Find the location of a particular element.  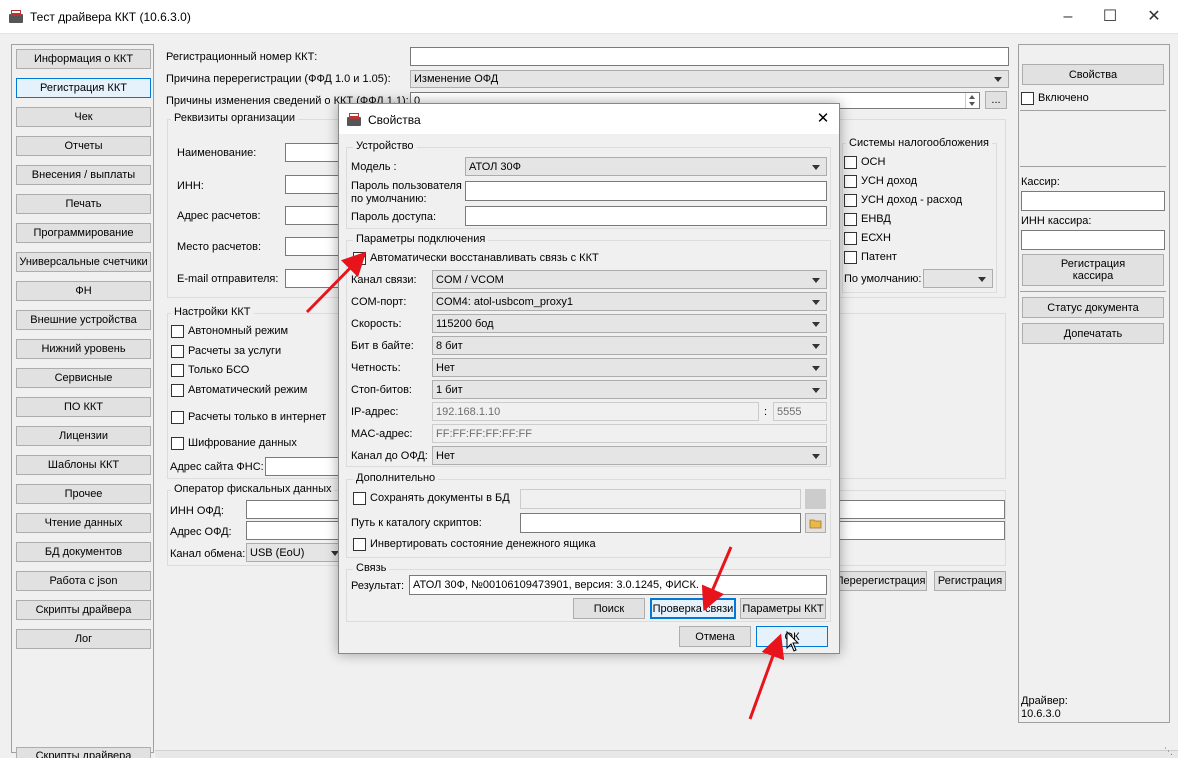

ofd-channel-combo: Нет is located at coordinates (629, 455).